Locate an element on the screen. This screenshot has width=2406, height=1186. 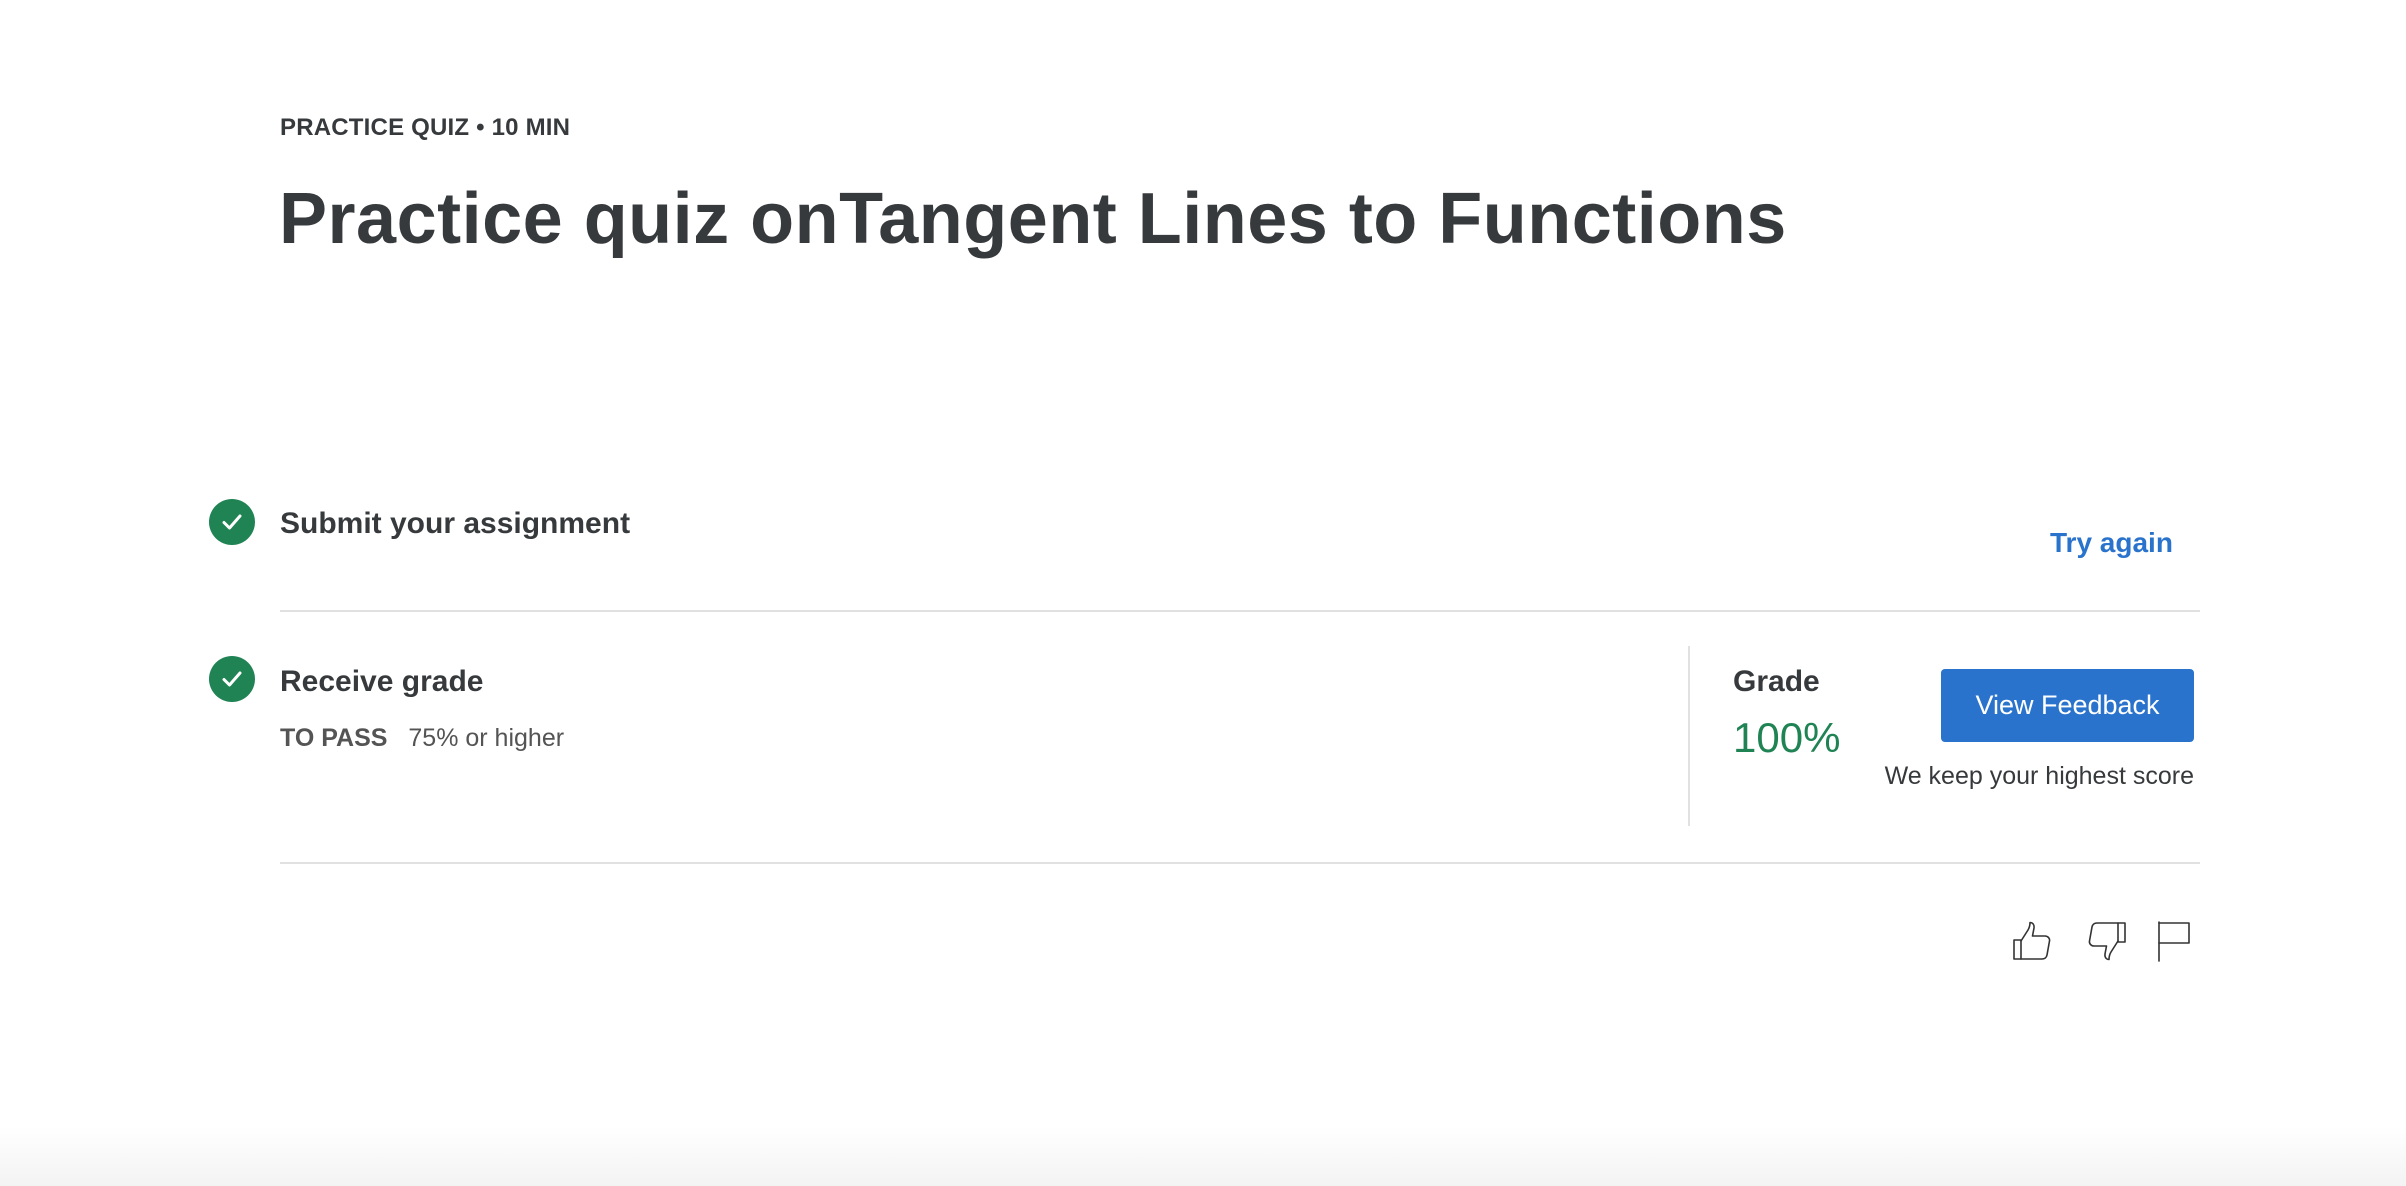
thumbs-down-icon is located at coordinates (2107, 941).